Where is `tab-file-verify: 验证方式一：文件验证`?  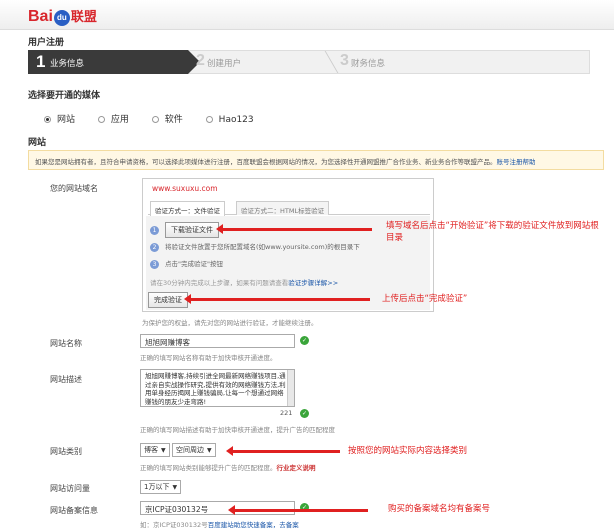 tab-file-verify: 验证方式一：文件验证 is located at coordinates (187, 208).